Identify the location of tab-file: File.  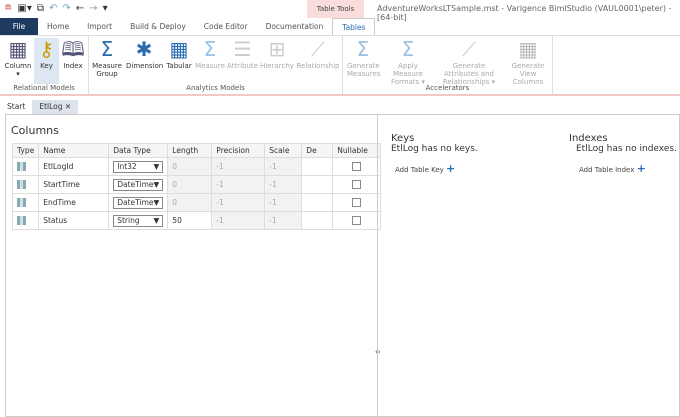
(19, 26).